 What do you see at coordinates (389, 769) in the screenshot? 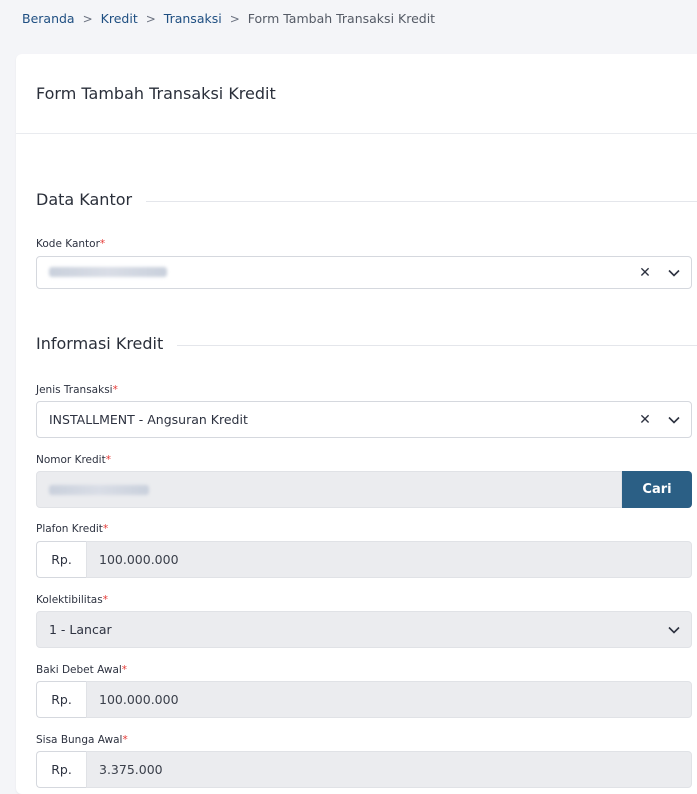
I see `sisa-bunga-awal-input: 3.375.000` at bounding box center [389, 769].